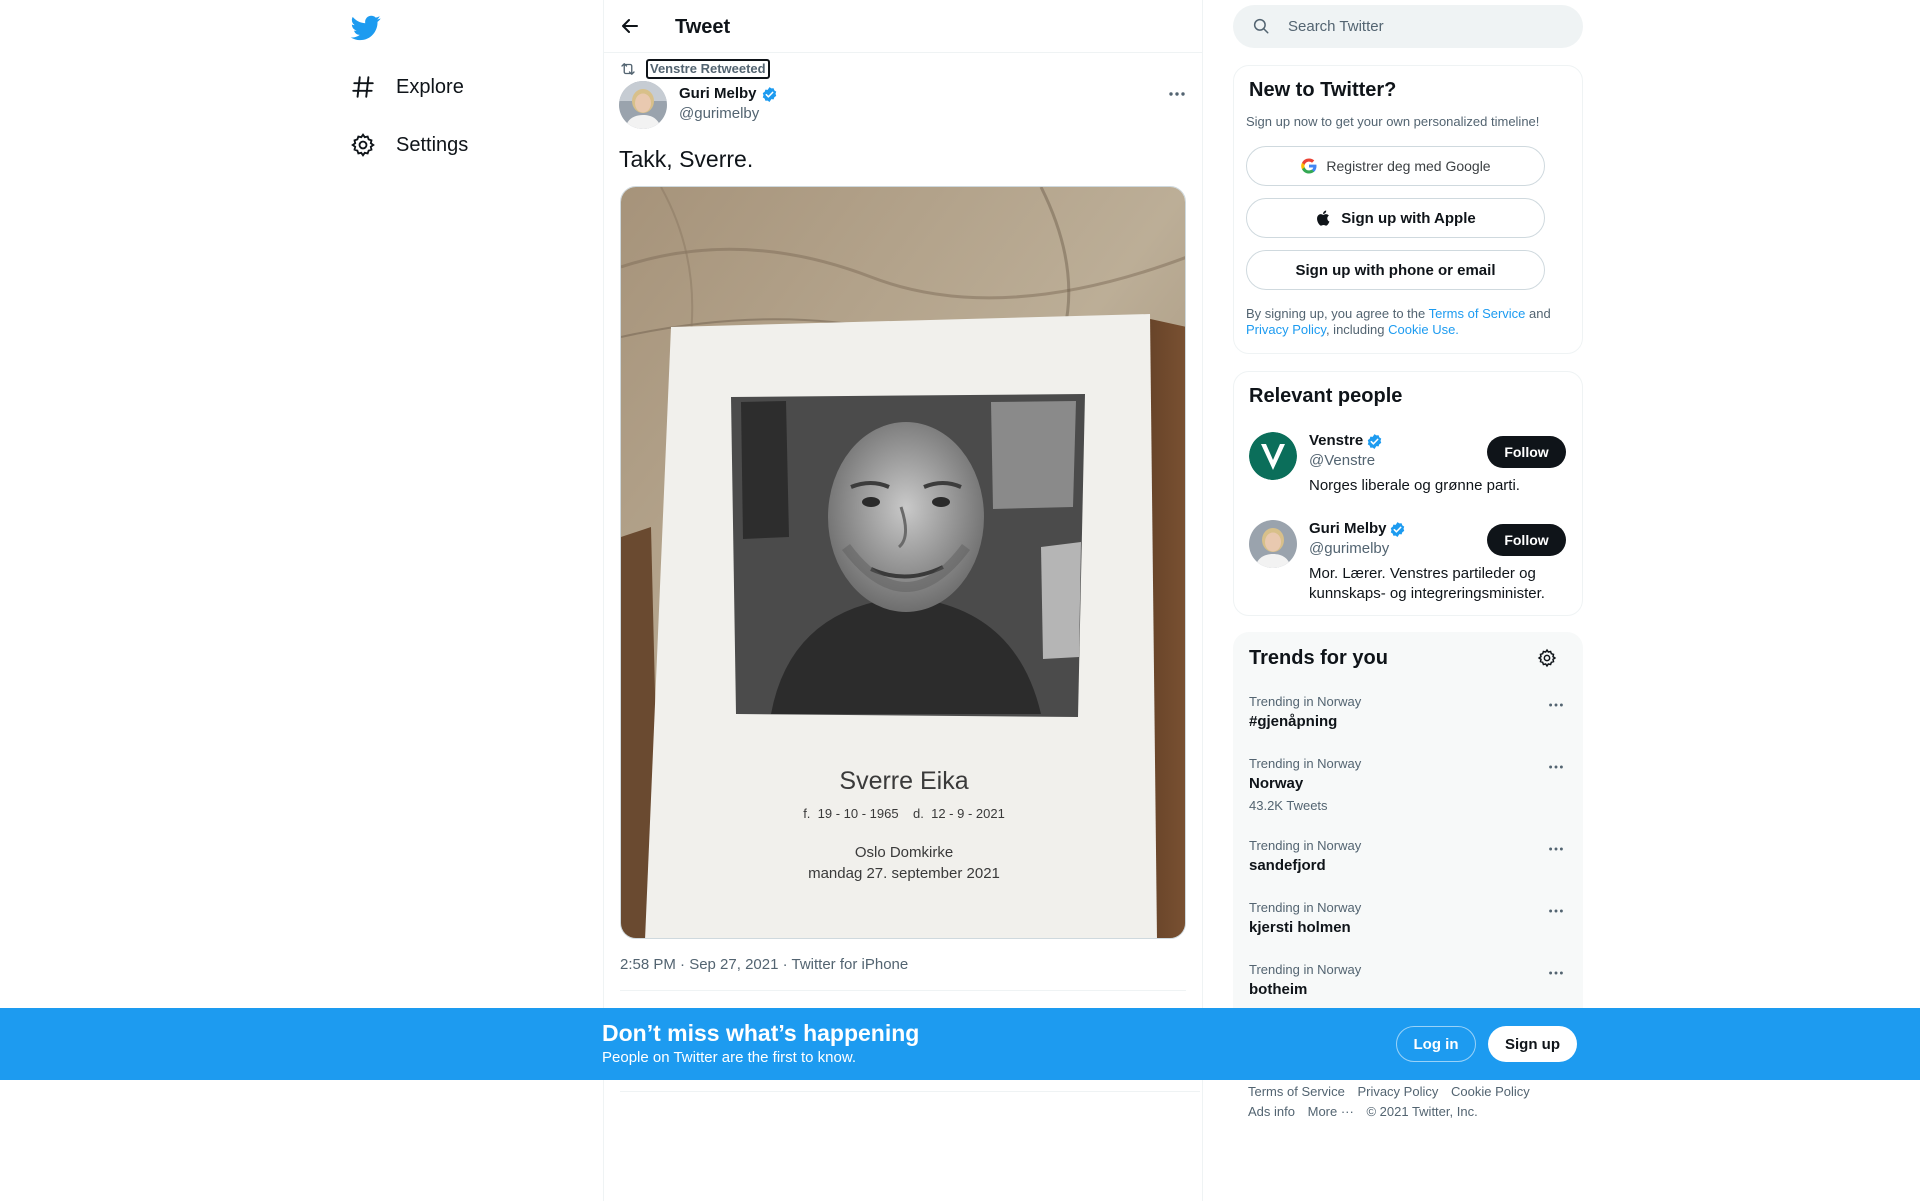  Describe the element at coordinates (960, 1044) in the screenshot. I see `signup-banner` at that location.